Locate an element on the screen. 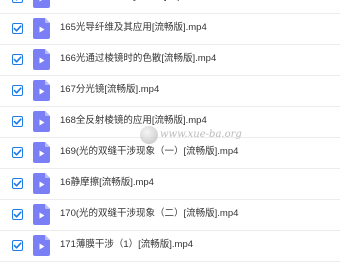  file-name: 16静摩擦[流畅版].mp4 is located at coordinates (107, 183).